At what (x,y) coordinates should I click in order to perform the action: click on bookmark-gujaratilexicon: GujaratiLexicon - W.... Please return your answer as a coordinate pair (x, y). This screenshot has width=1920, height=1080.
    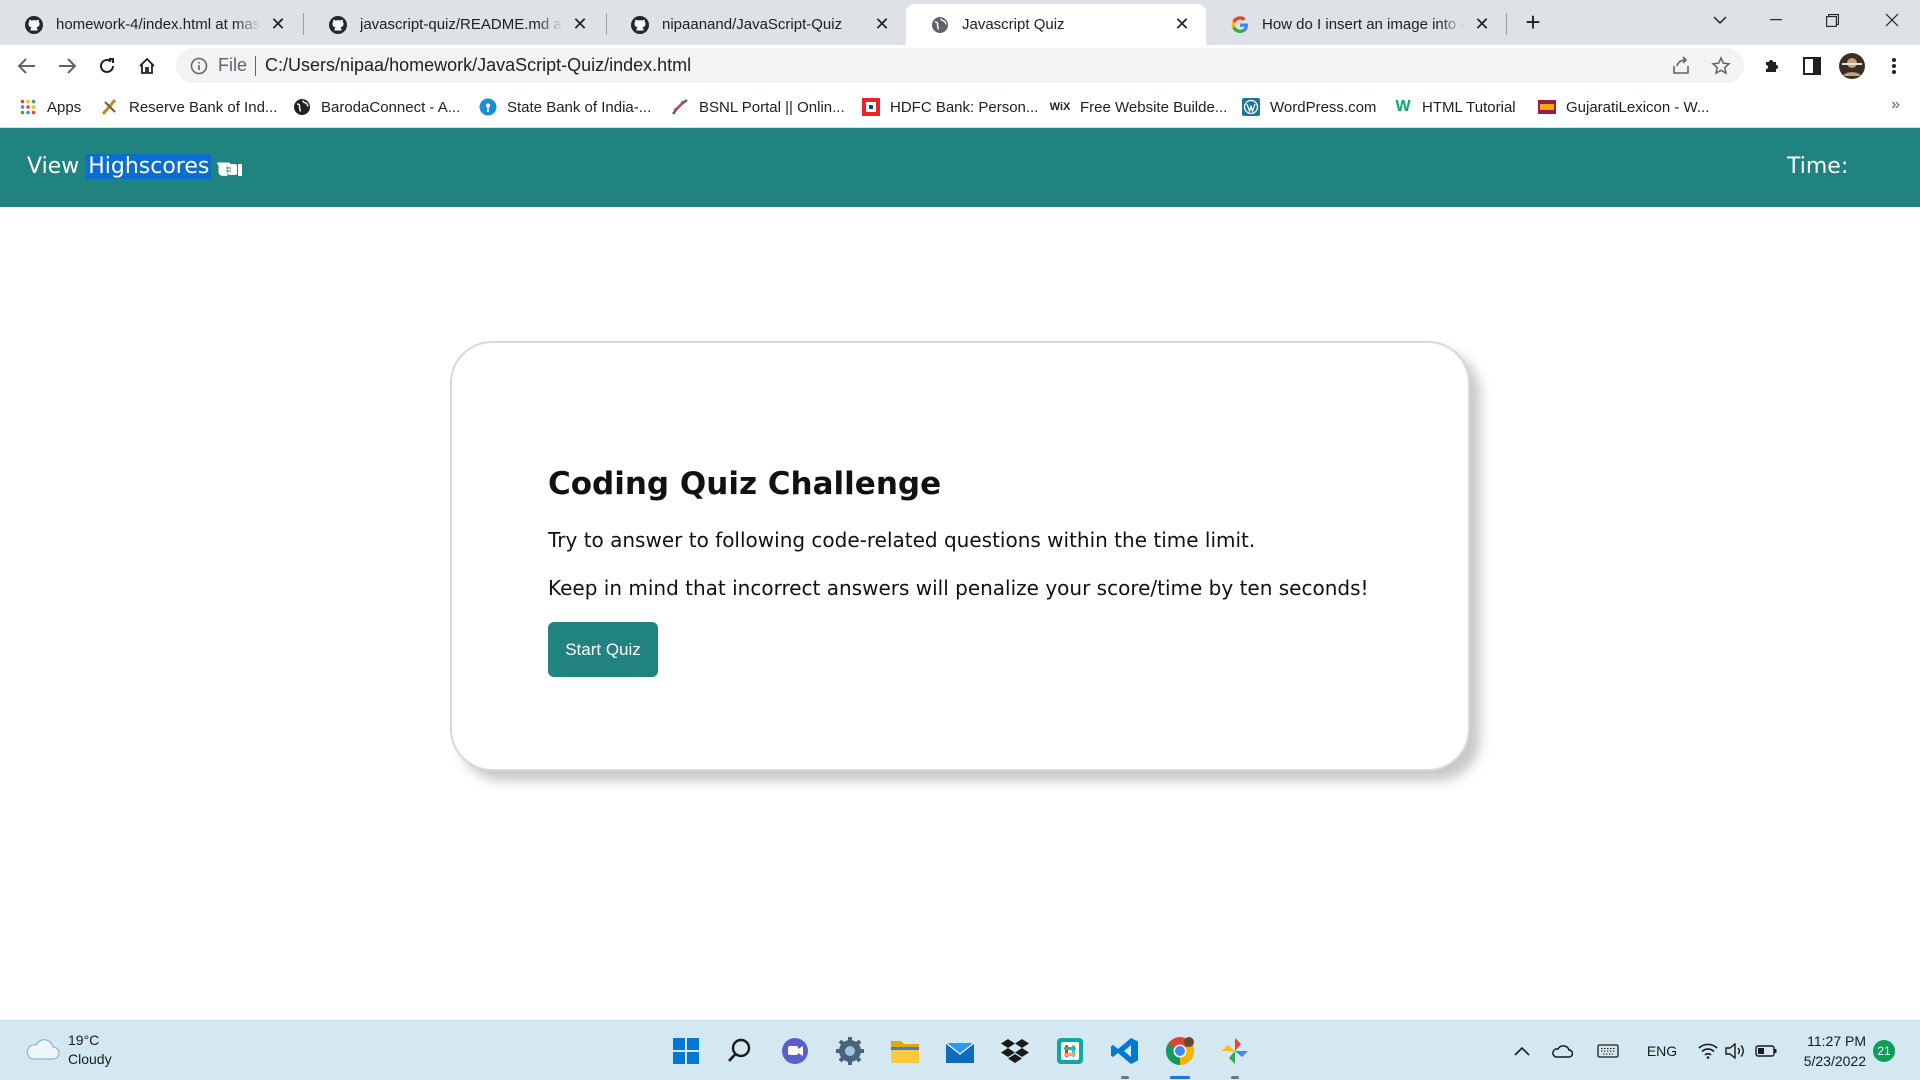
    Looking at the image, I should click on (1623, 107).